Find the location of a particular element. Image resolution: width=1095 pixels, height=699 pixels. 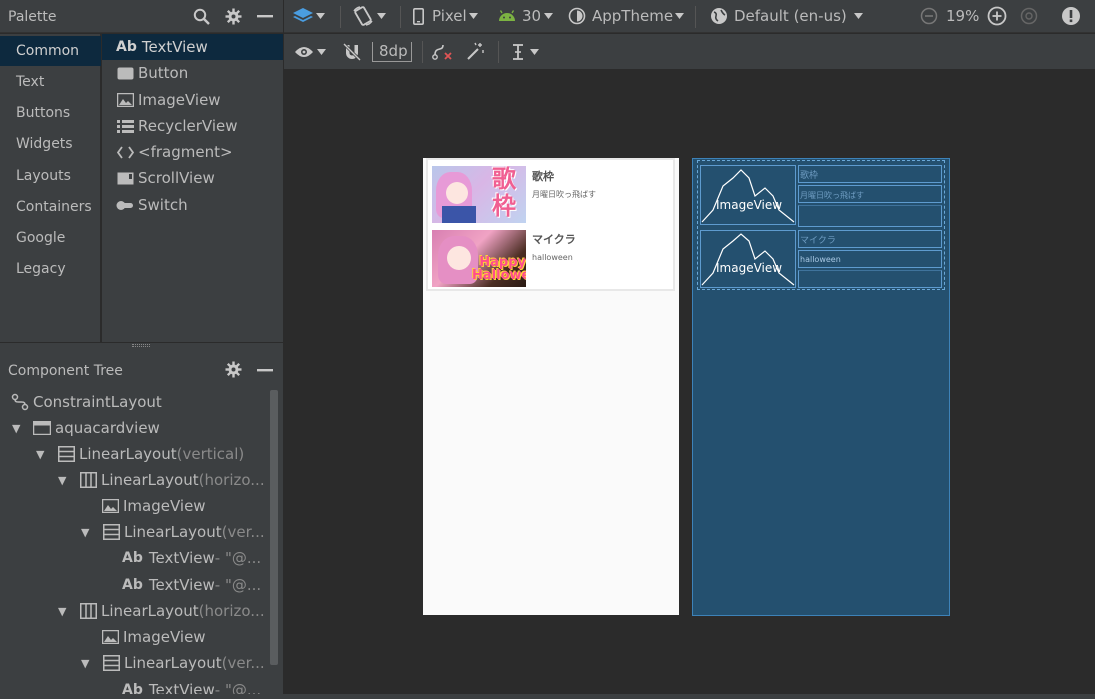

phone-icon is located at coordinates (418, 16).